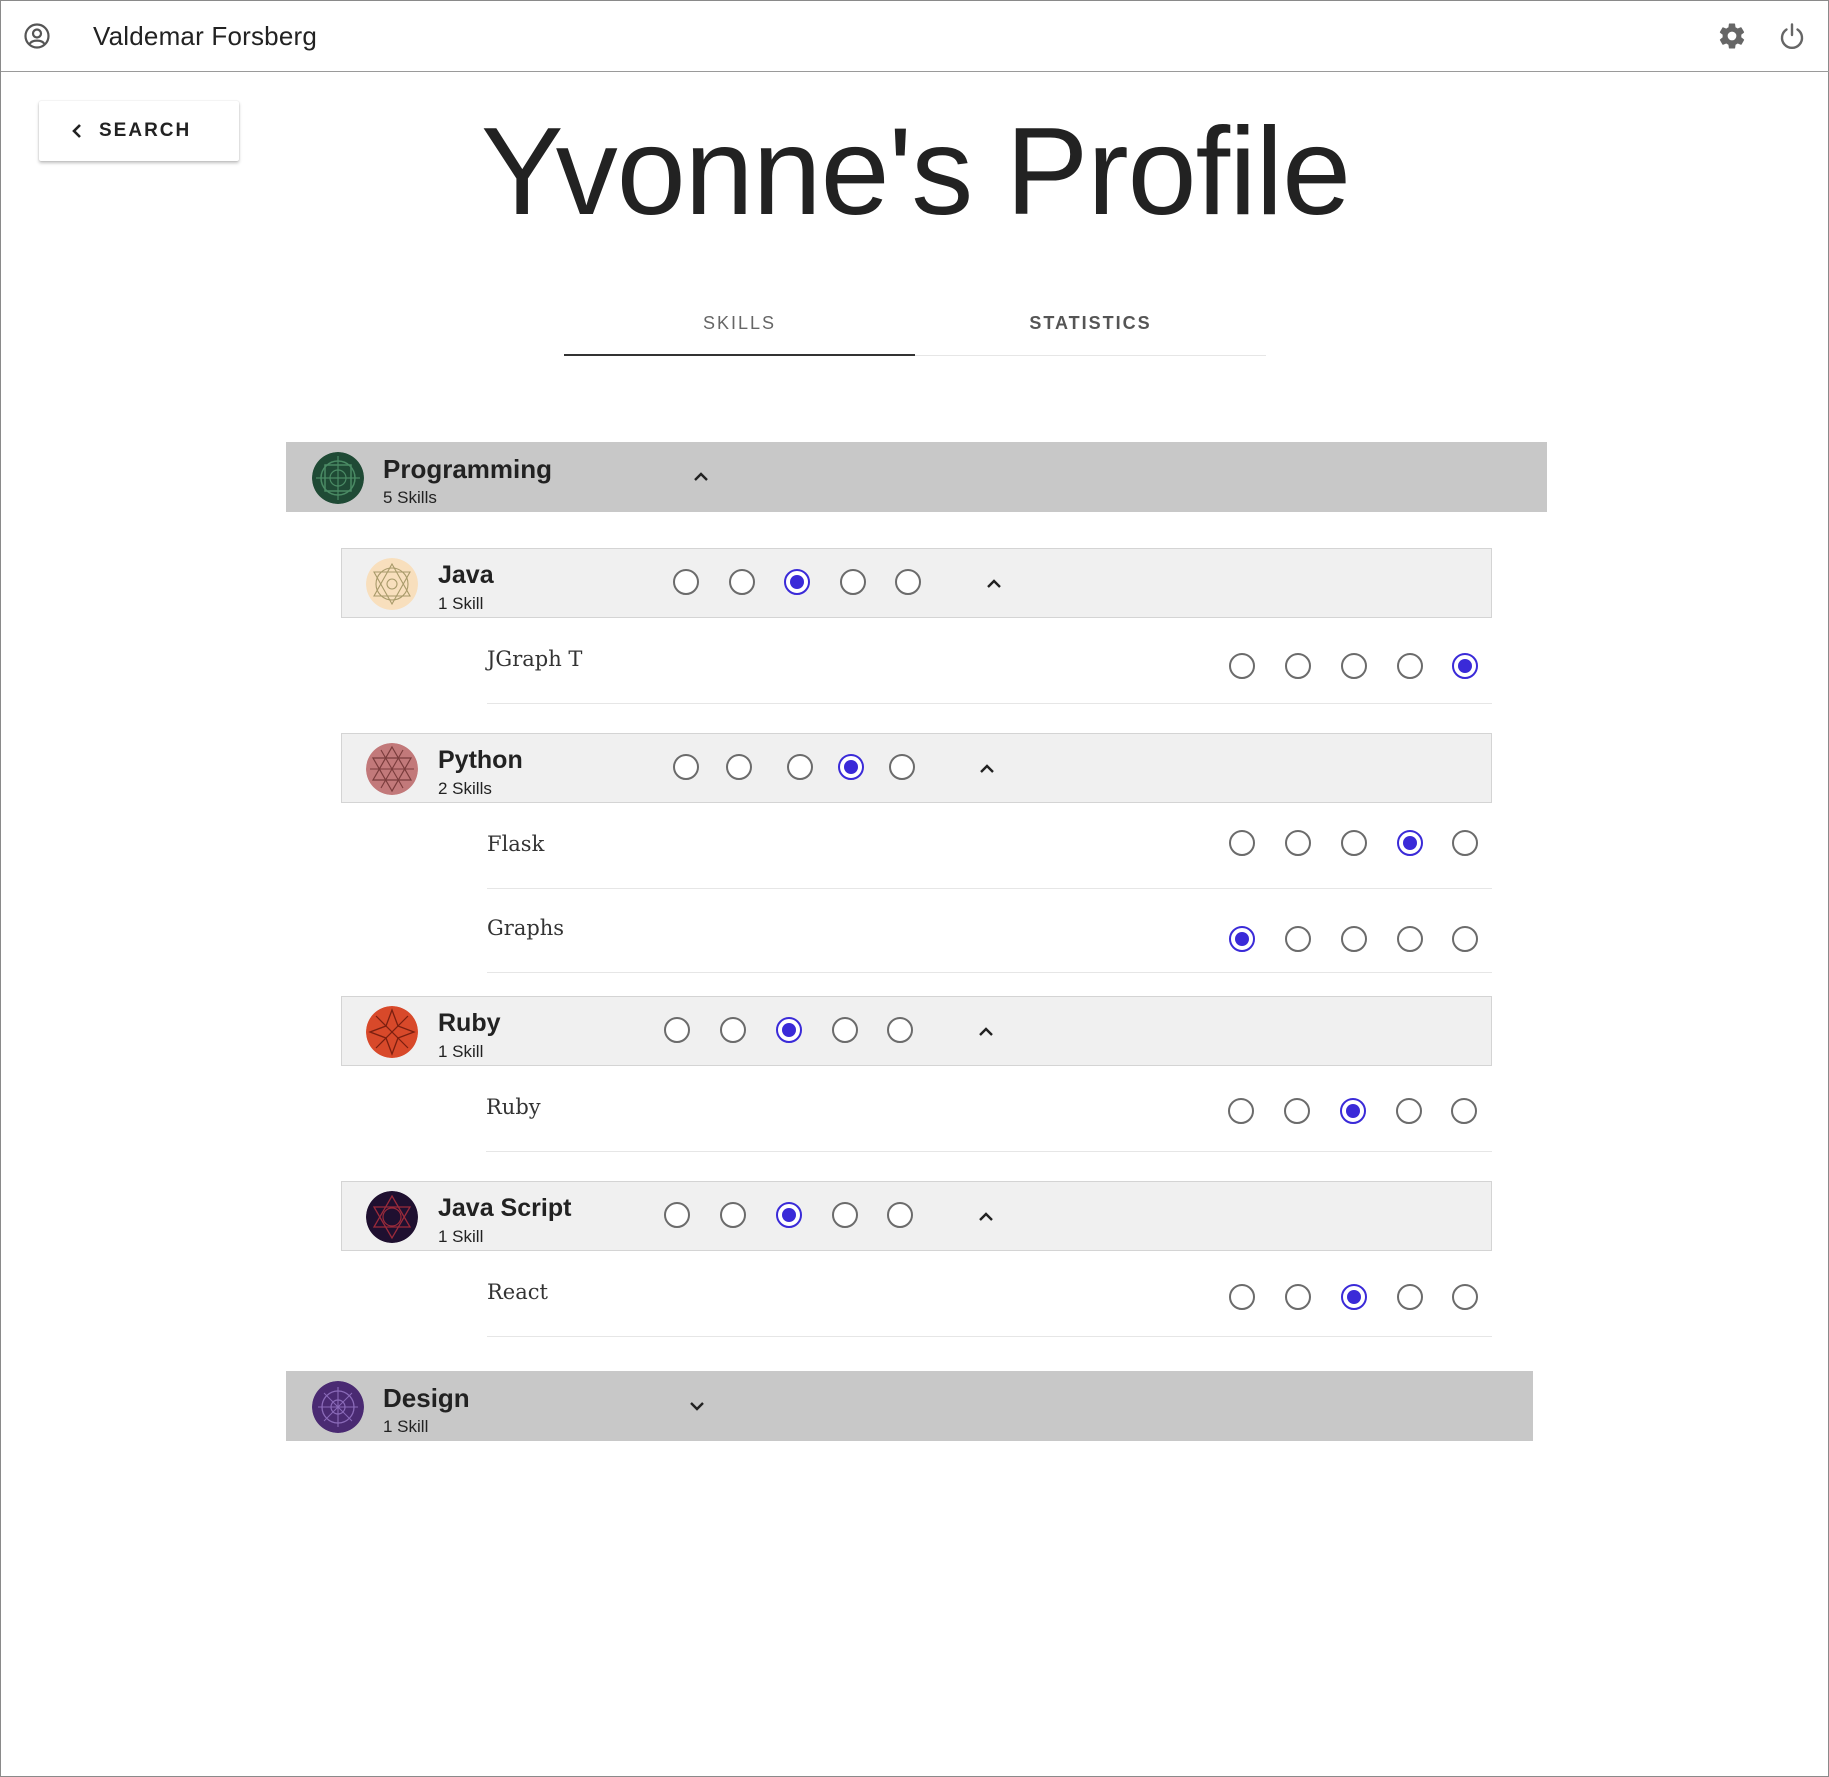 This screenshot has height=1777, width=1829. What do you see at coordinates (909, 1406) in the screenshot?
I see `category-design: Design 1 Skill` at bounding box center [909, 1406].